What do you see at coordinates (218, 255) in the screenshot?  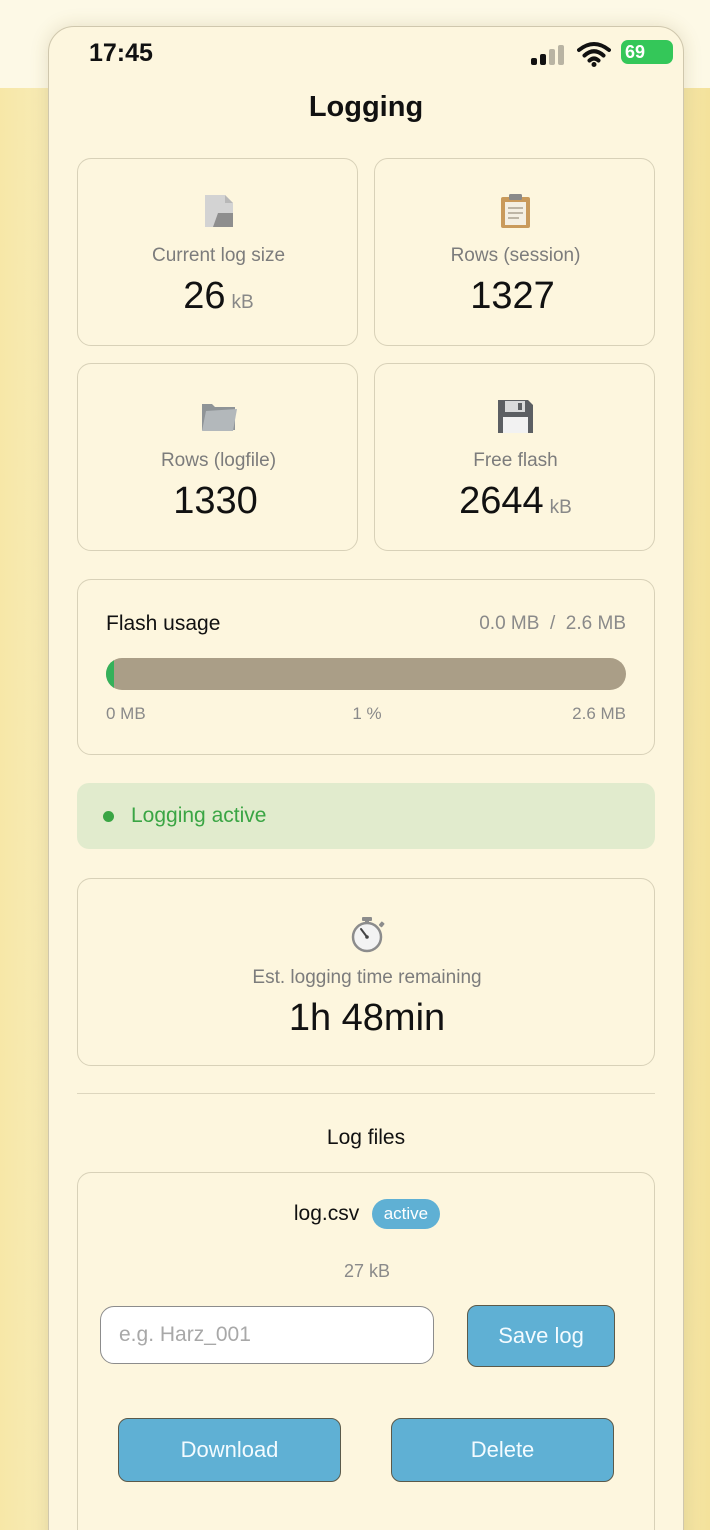 I see `stat-label: Current log size` at bounding box center [218, 255].